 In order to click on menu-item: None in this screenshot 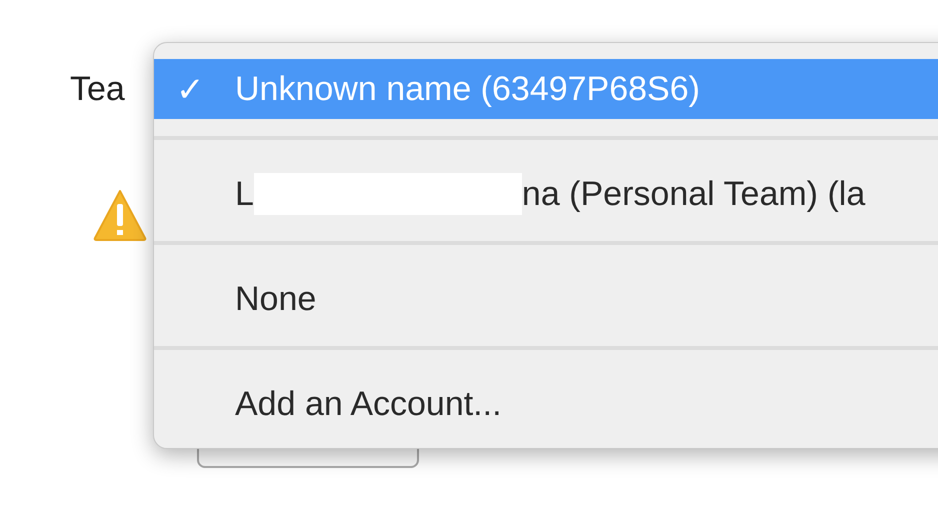, I will do `click(546, 299)`.